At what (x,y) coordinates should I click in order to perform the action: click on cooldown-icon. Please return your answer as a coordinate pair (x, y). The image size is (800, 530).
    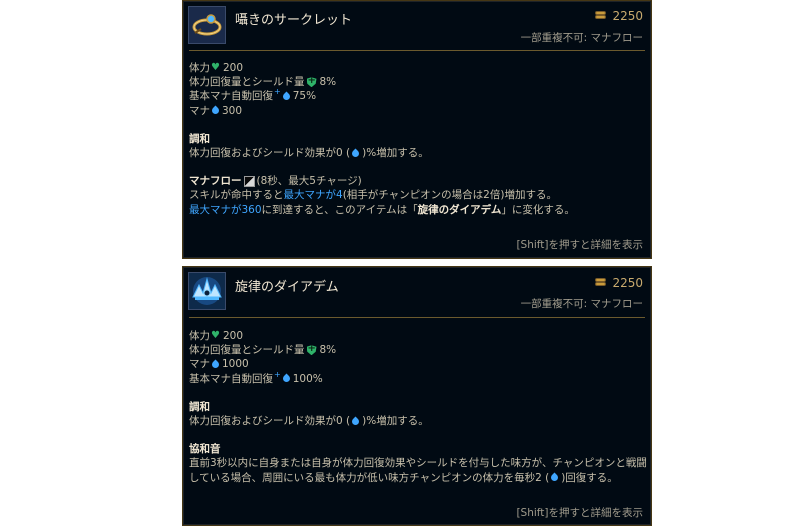
    Looking at the image, I should click on (249, 181).